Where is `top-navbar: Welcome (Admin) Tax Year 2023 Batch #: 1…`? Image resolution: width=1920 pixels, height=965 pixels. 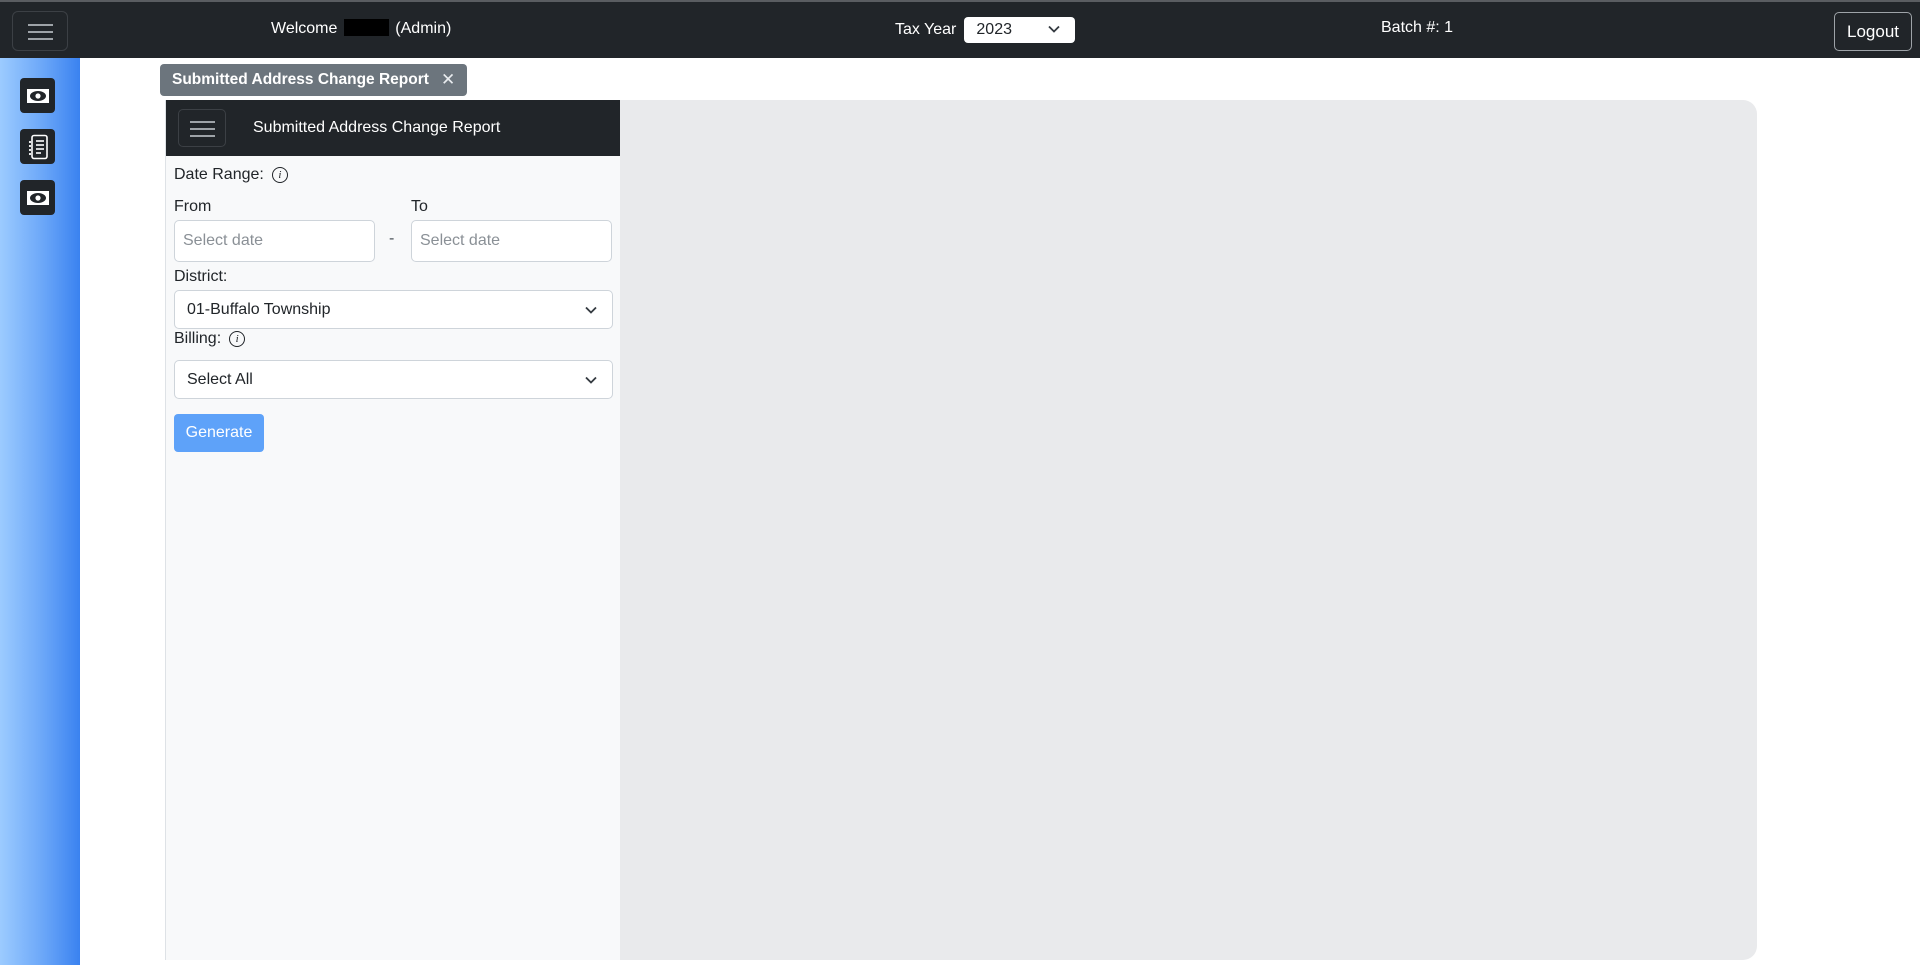
top-navbar: Welcome (Admin) Tax Year 2023 Batch #: 1… is located at coordinates (960, 30).